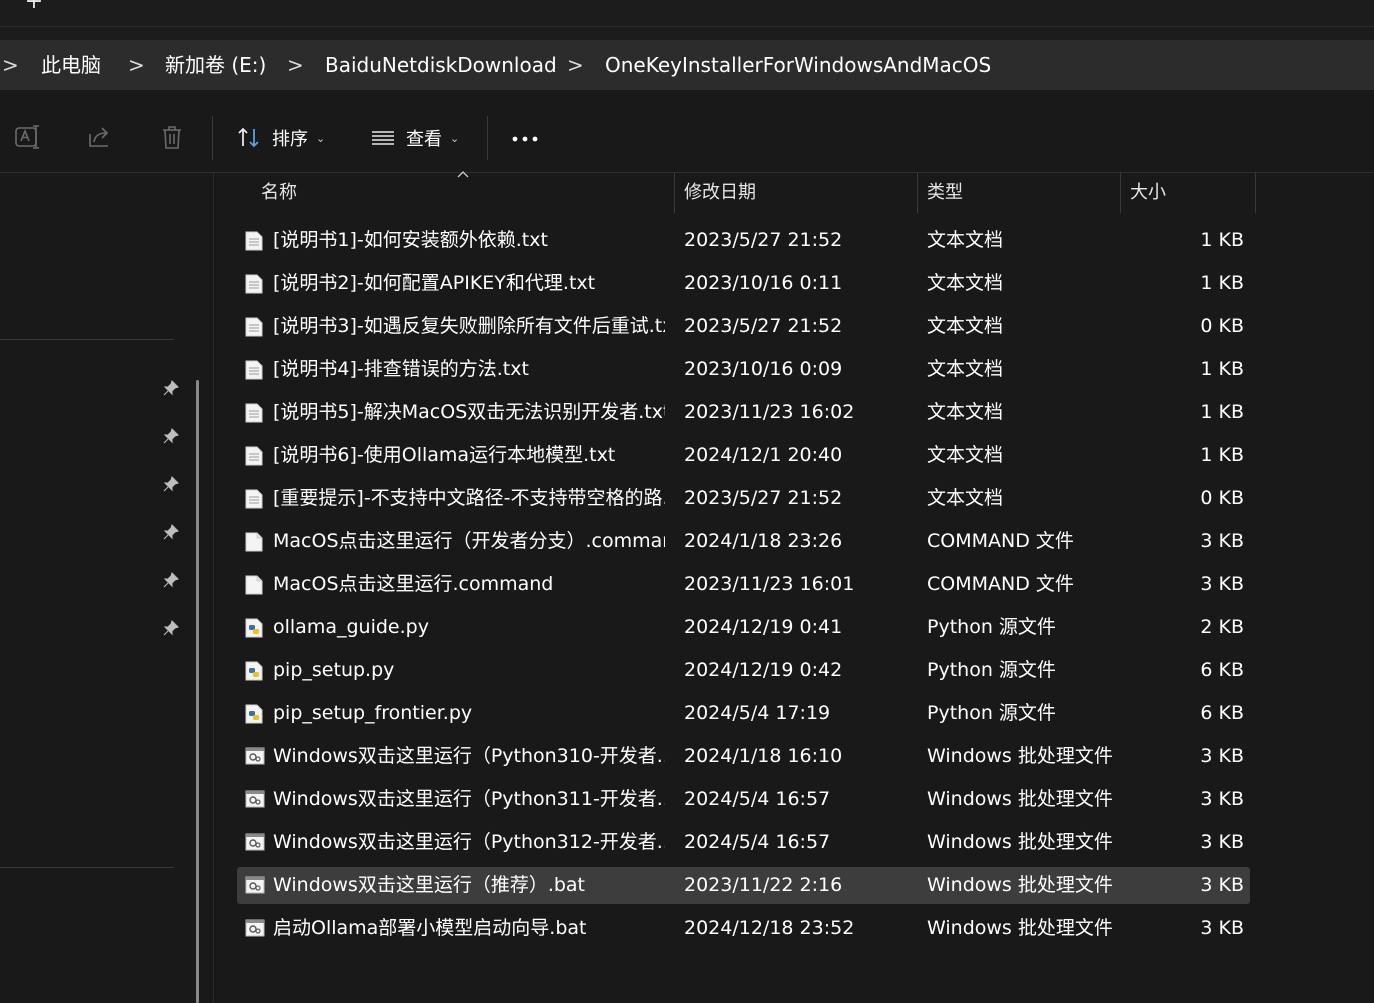 This screenshot has width=1374, height=1003. Describe the element at coordinates (769, 928) in the screenshot. I see `file-modified-date: 2024/12/18 23:52` at that location.